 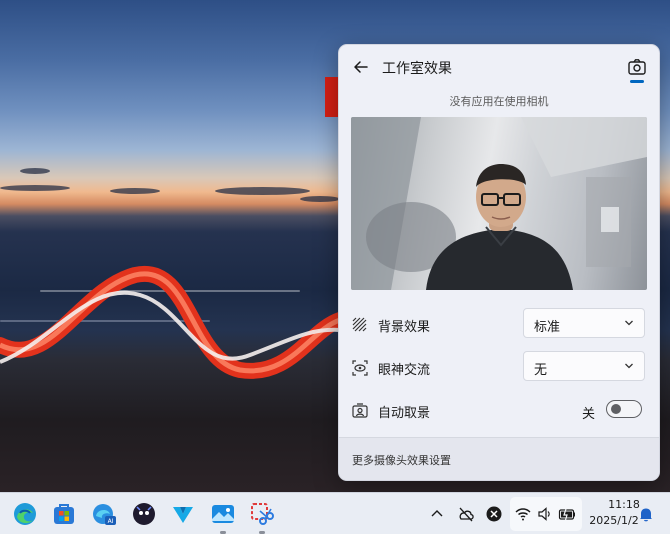 What do you see at coordinates (170, 322) in the screenshot?
I see `light-trail-graphic` at bounding box center [170, 322].